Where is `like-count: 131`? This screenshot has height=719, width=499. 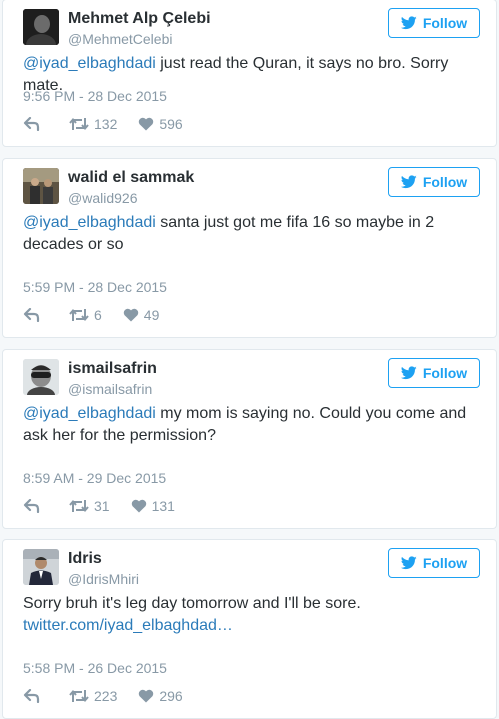
like-count: 131 is located at coordinates (163, 506).